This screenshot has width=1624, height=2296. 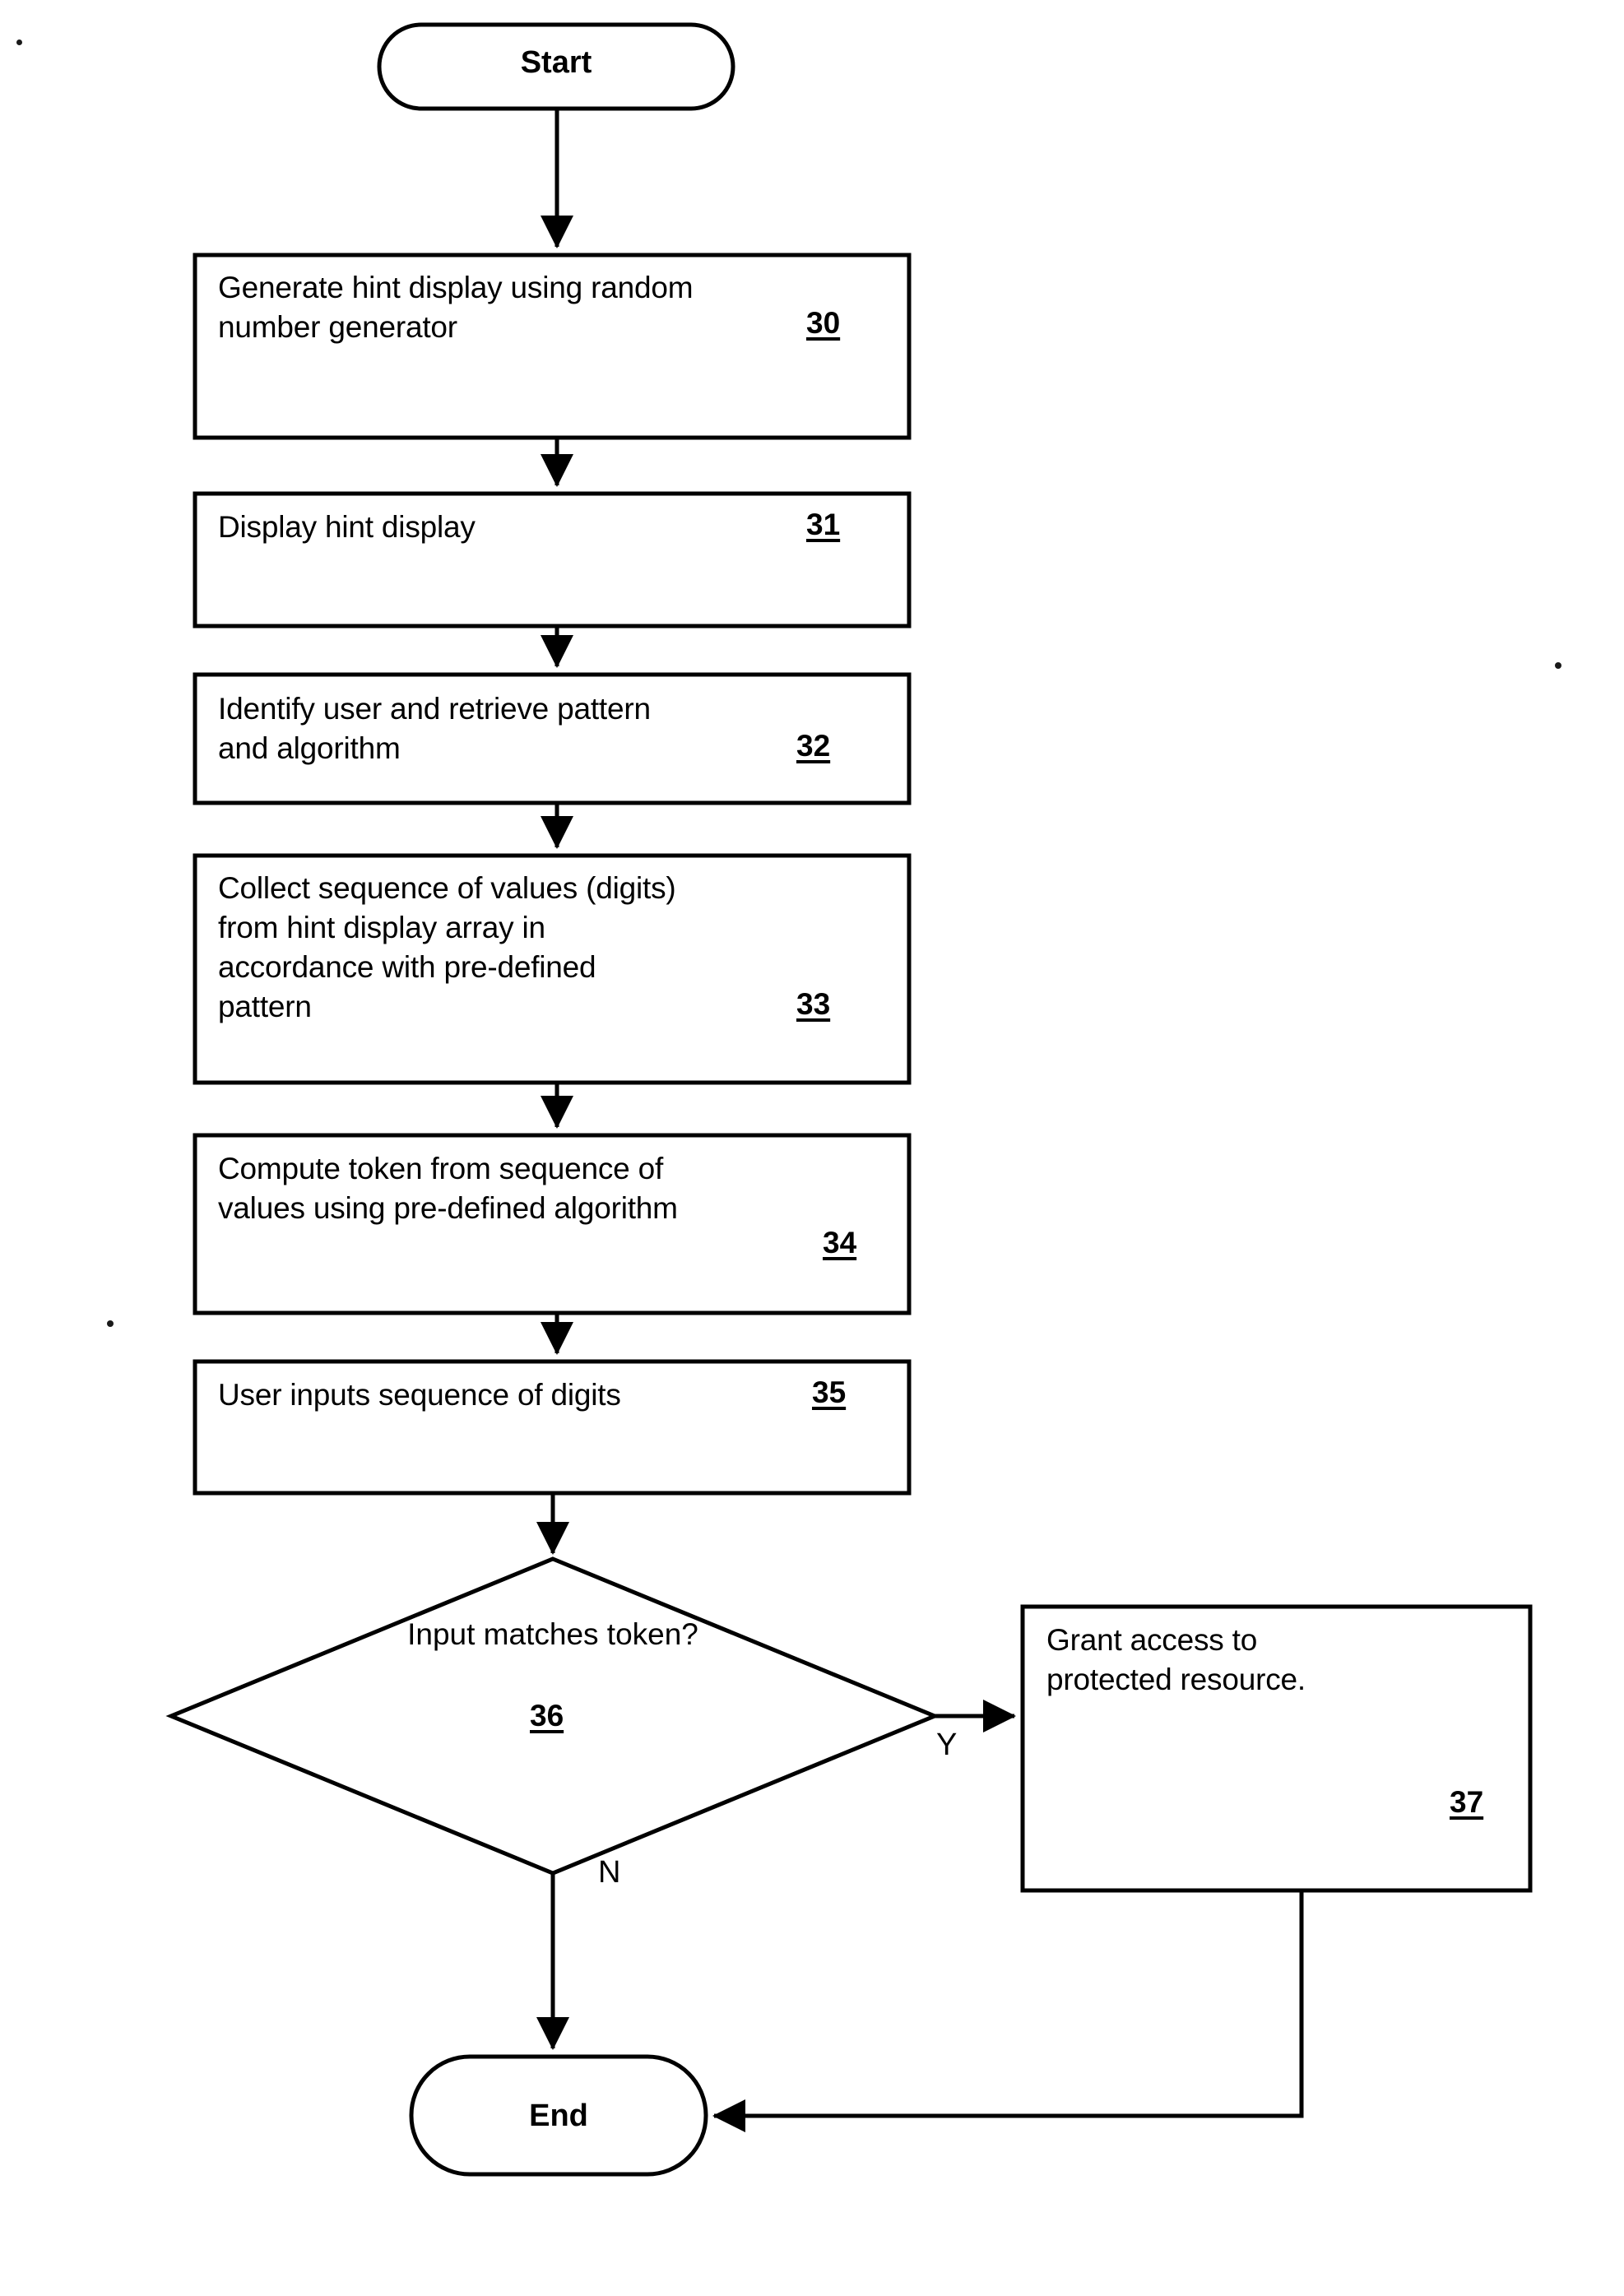 I want to click on edge-label-yes: Y, so click(x=947, y=1745).